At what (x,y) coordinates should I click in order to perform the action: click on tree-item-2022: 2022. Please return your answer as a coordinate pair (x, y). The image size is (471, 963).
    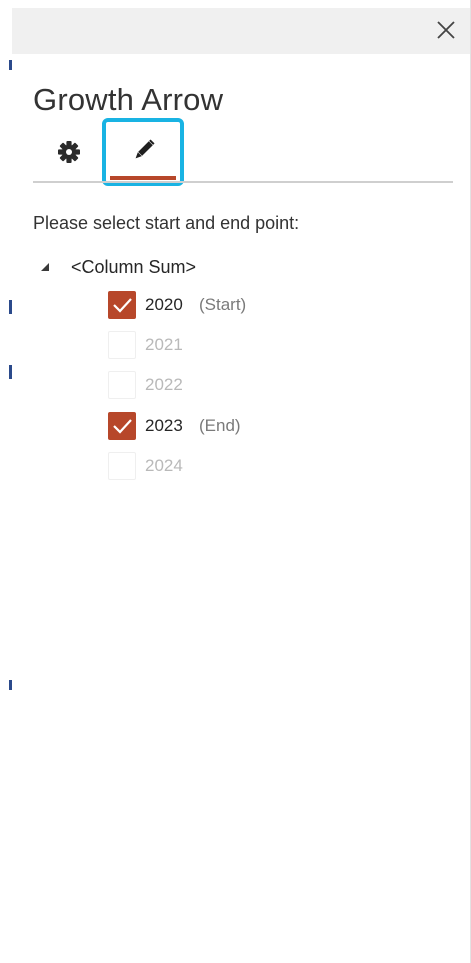
    Looking at the image, I should click on (153, 385).